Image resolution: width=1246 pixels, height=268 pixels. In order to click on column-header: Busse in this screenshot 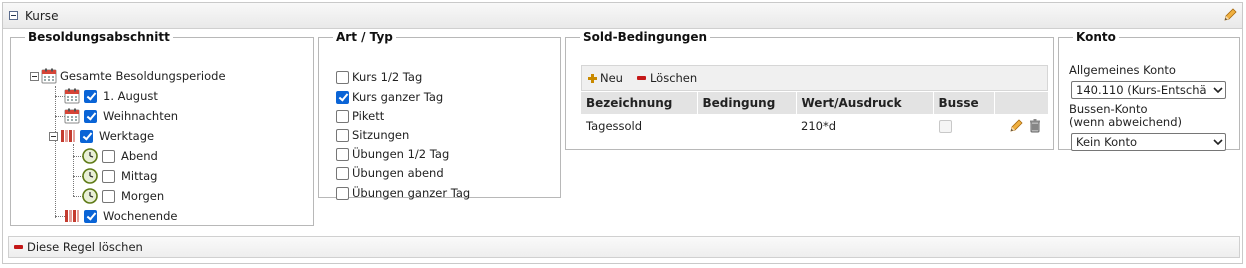, I will do `click(964, 103)`.